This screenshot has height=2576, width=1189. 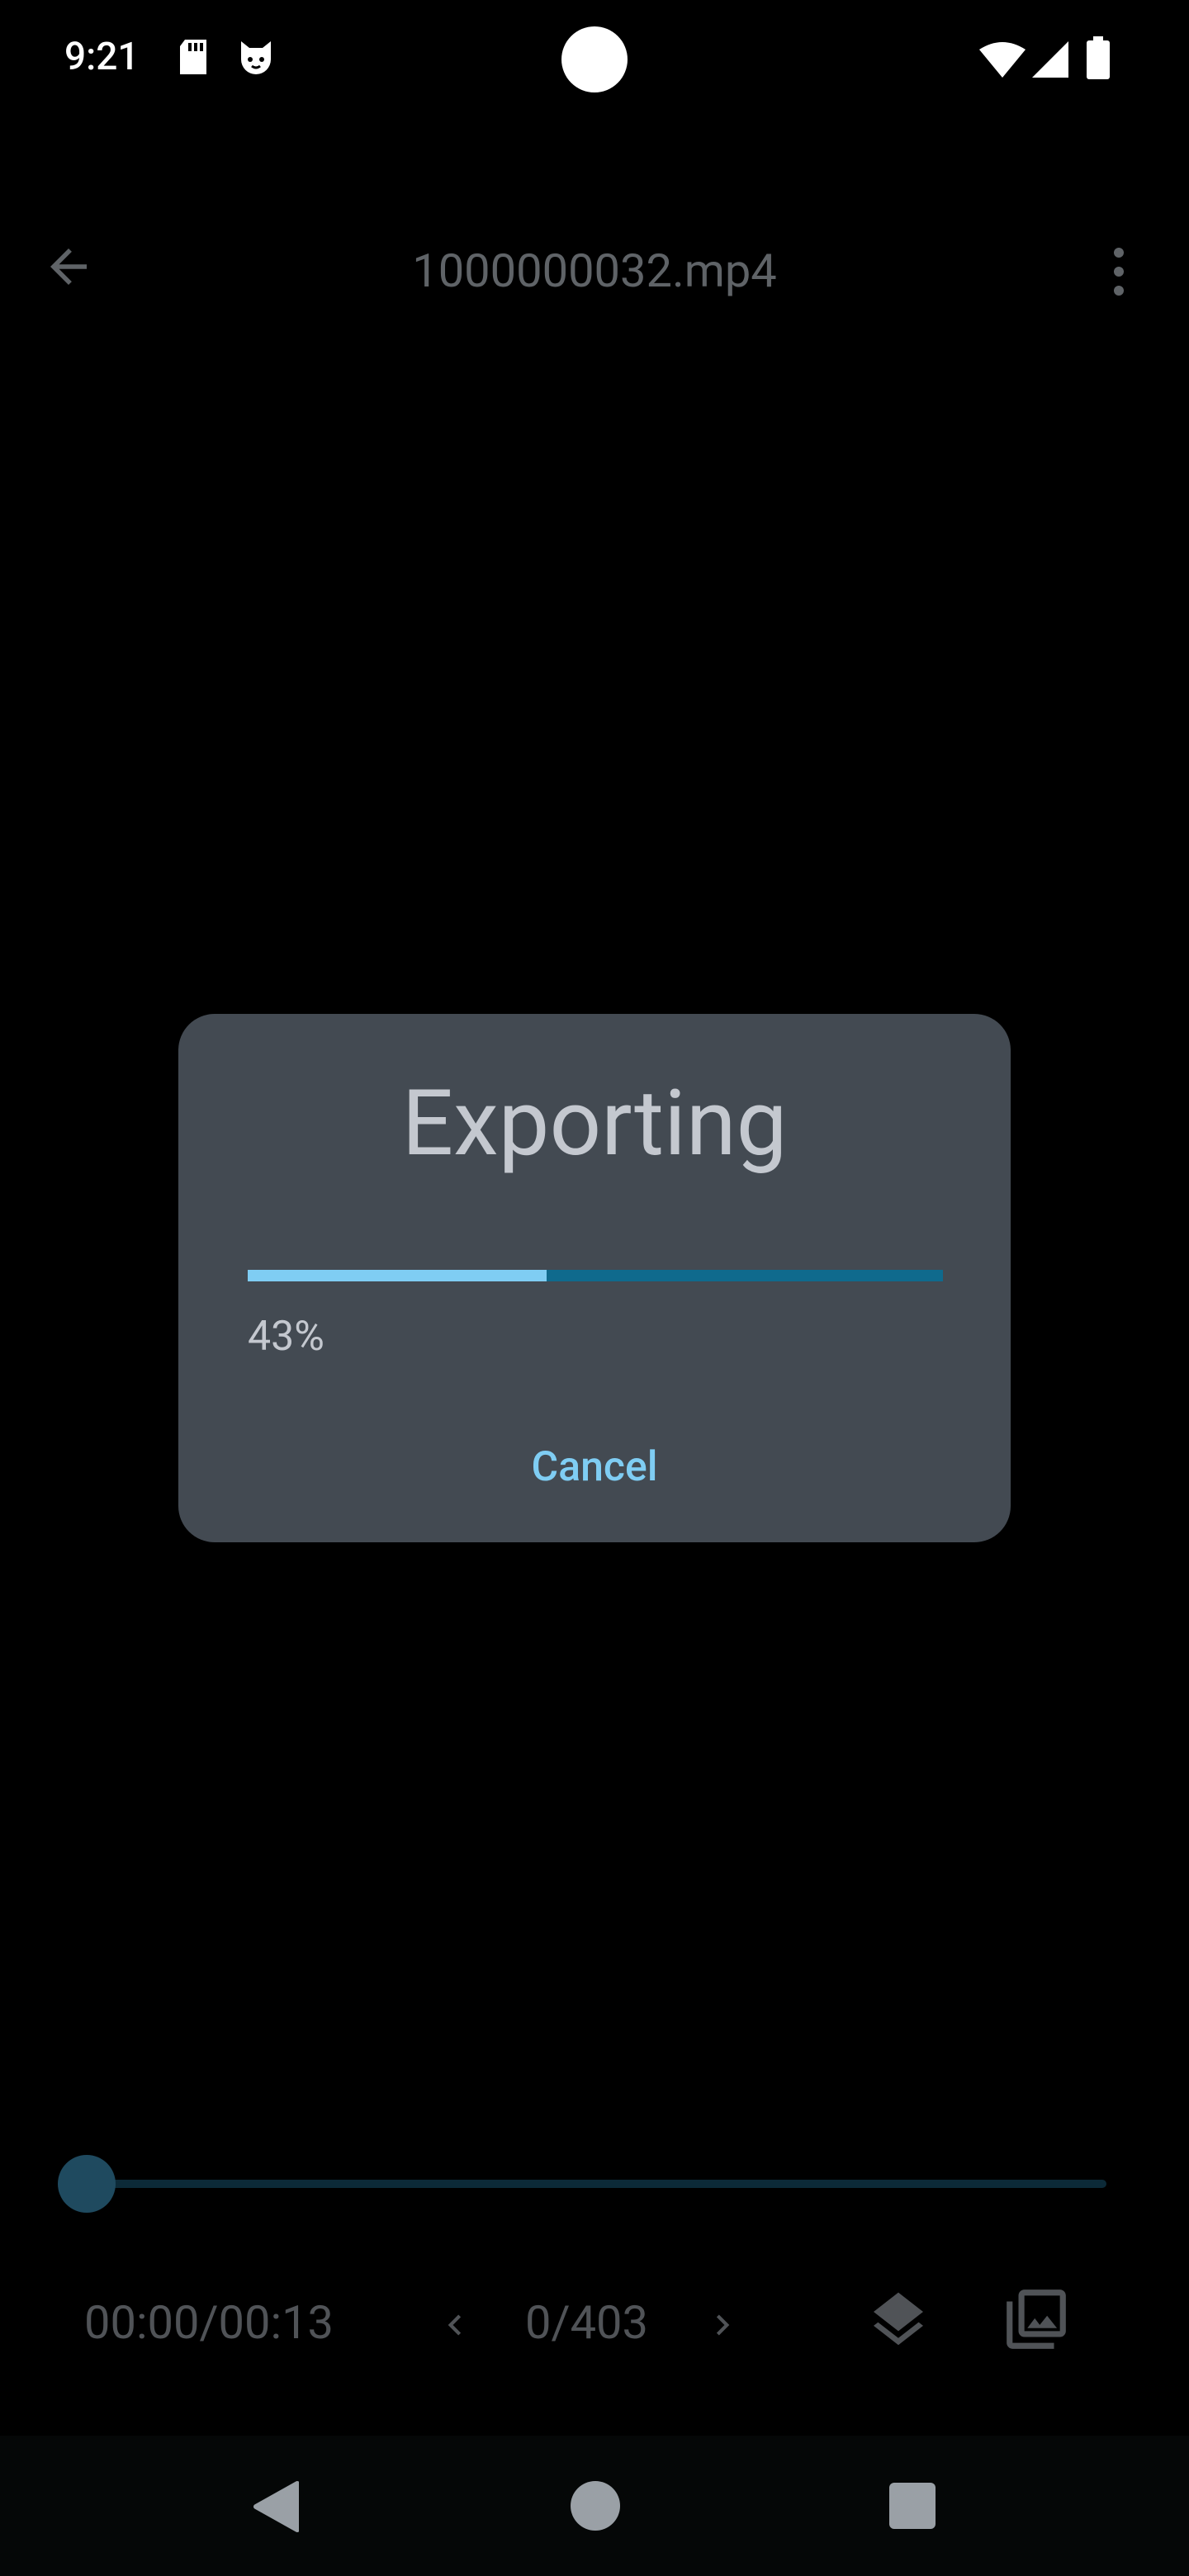 What do you see at coordinates (1118, 273) in the screenshot?
I see `more-vert-icon` at bounding box center [1118, 273].